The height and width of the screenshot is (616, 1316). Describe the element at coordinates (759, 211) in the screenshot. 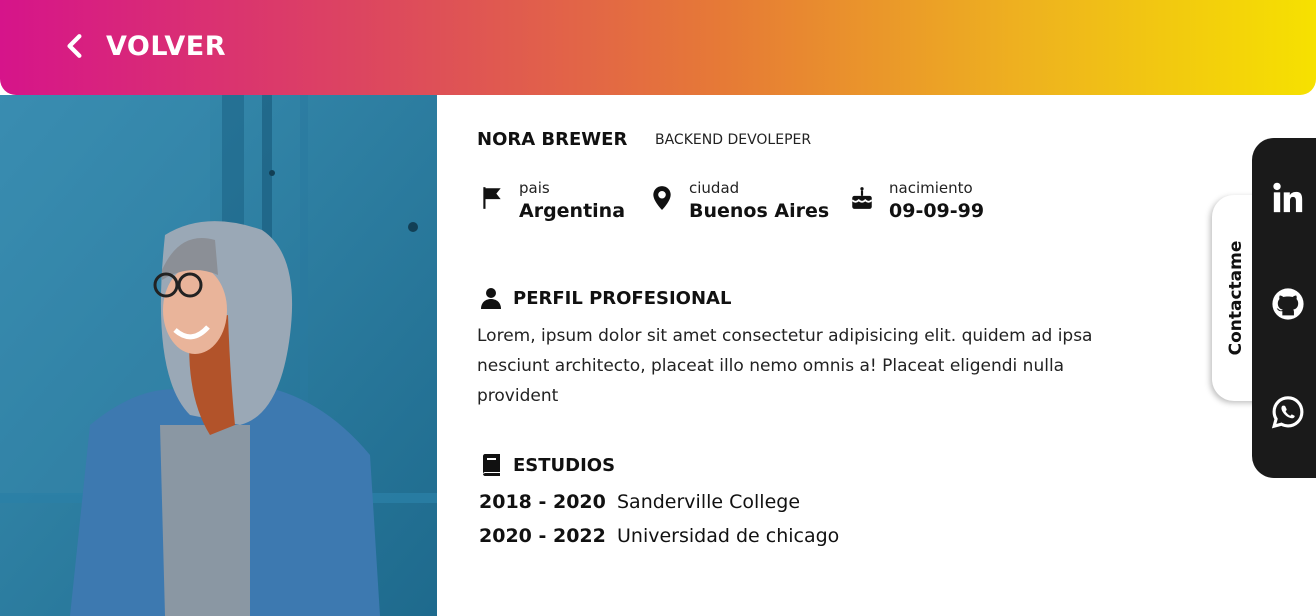

I see `info-city-value: Buenos Aires` at that location.